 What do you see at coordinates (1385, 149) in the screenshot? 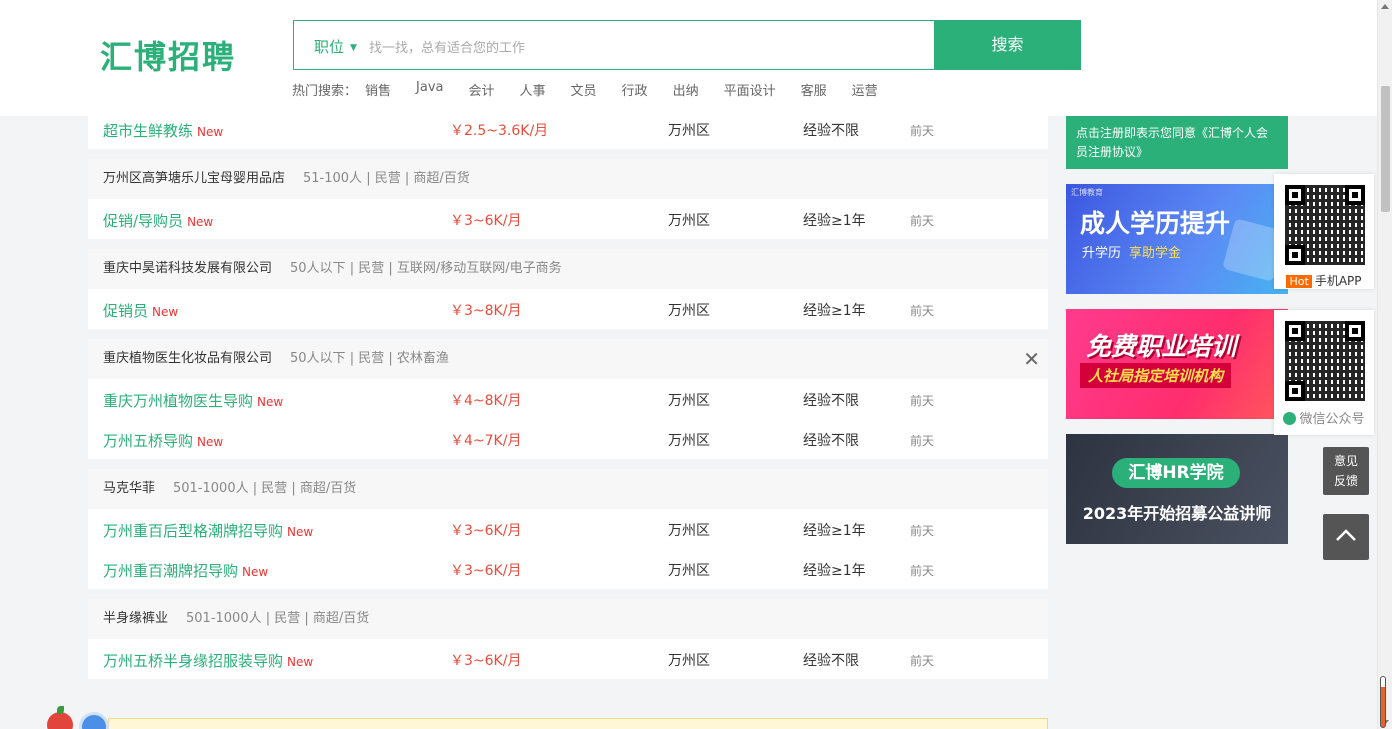
I see `scrollbar-thumb` at bounding box center [1385, 149].